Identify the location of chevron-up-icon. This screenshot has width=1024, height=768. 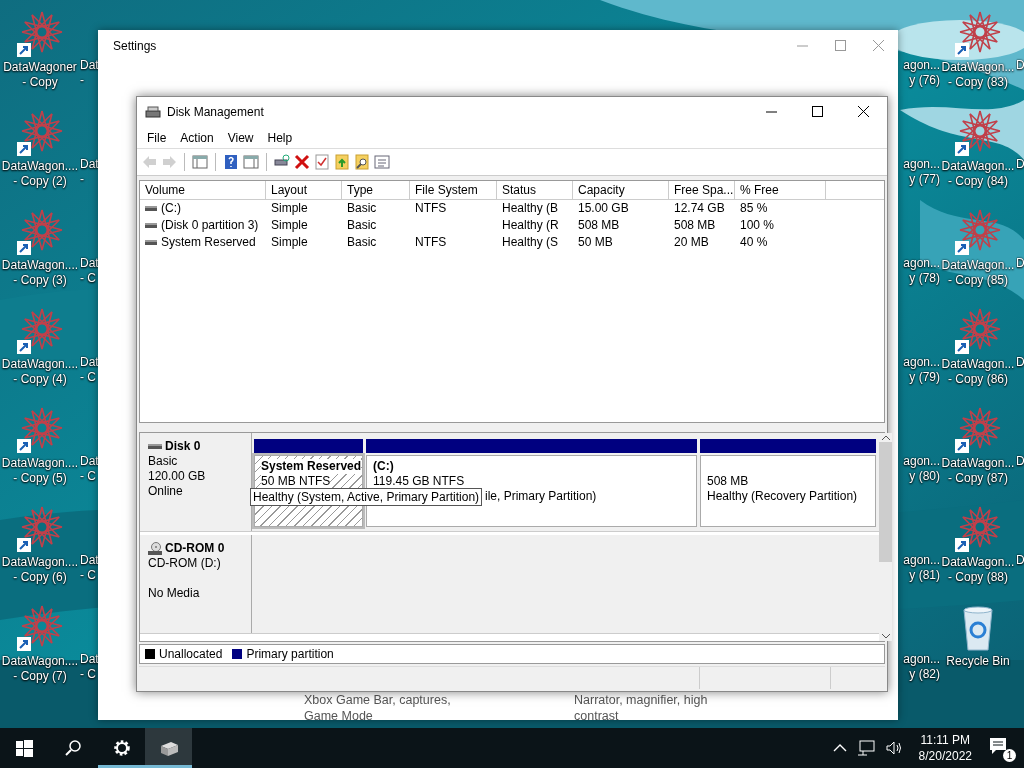
(839, 748).